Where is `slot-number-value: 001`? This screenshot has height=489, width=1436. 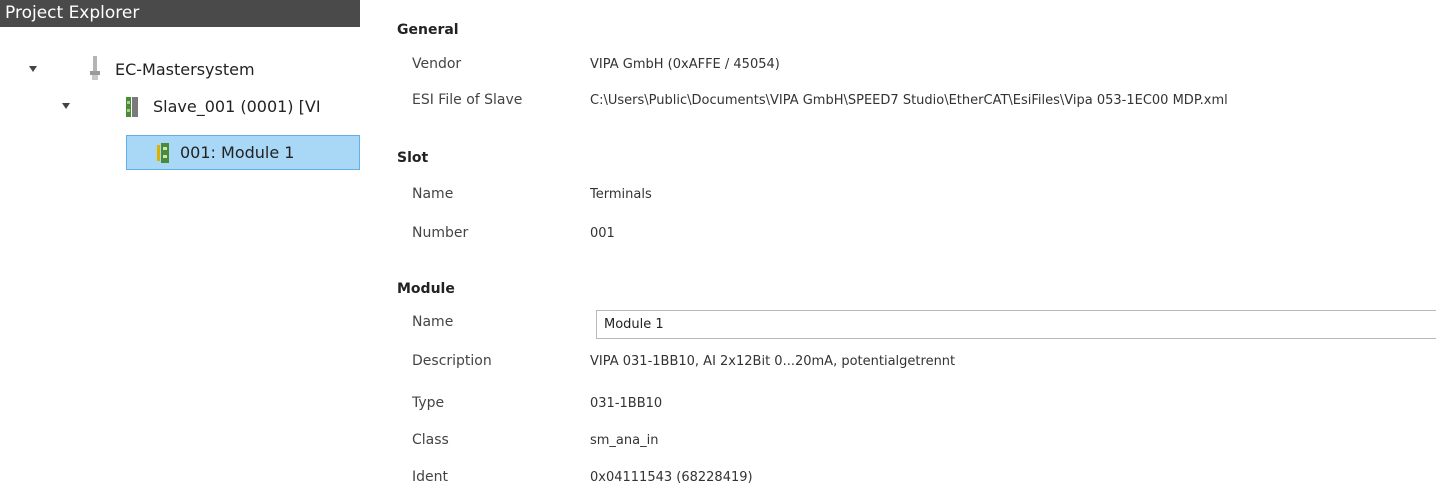
slot-number-value: 001 is located at coordinates (602, 233).